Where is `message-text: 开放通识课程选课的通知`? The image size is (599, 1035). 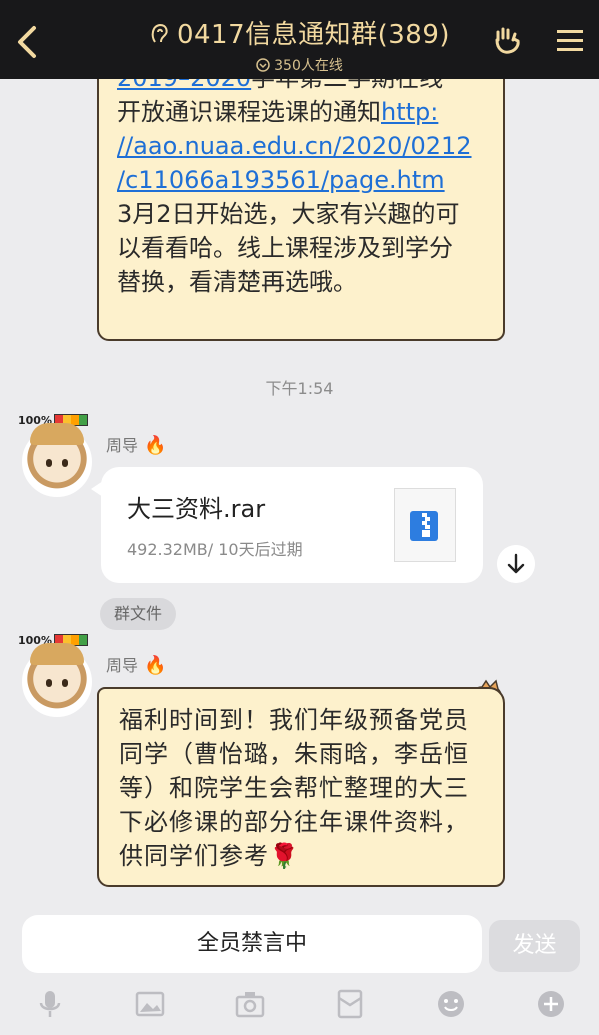 message-text: 开放通识课程选课的通知 is located at coordinates (249, 112).